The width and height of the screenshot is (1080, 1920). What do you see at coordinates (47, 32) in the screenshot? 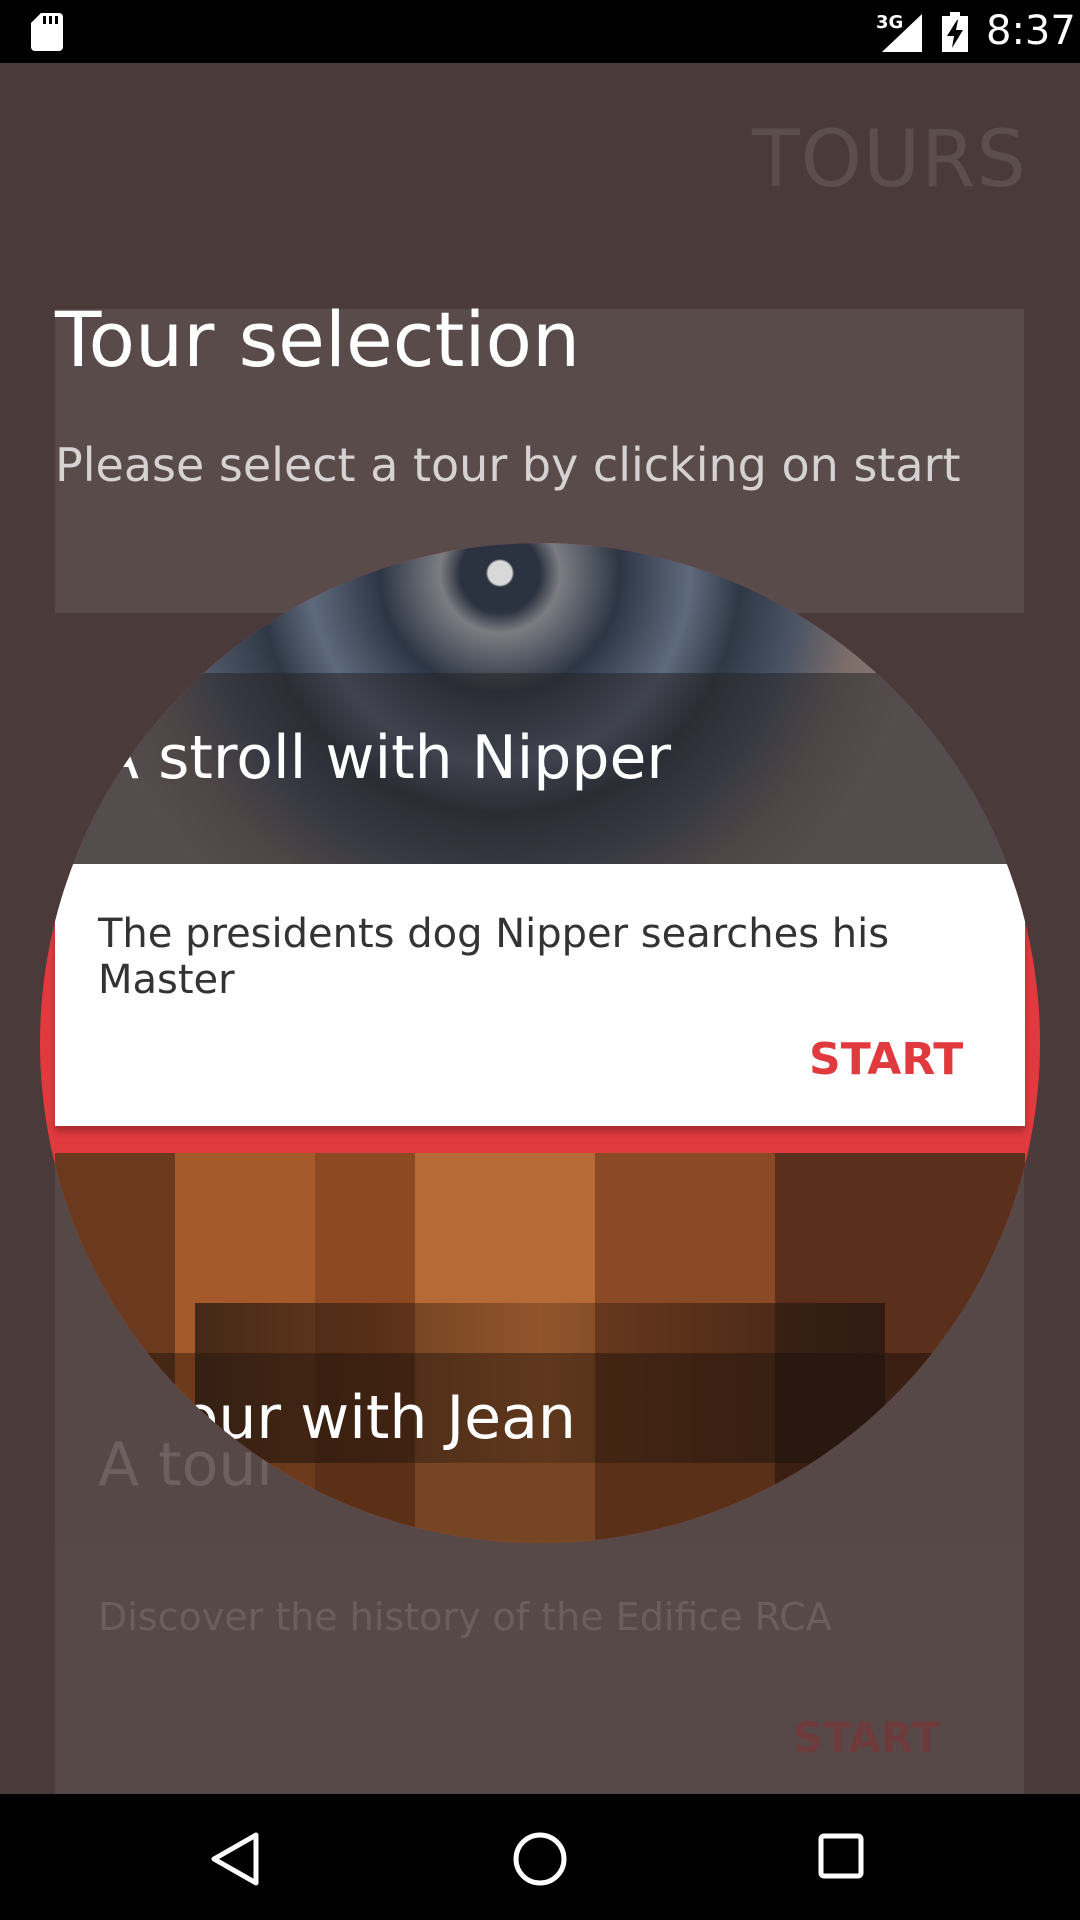
I see `sd-card-icon` at bounding box center [47, 32].